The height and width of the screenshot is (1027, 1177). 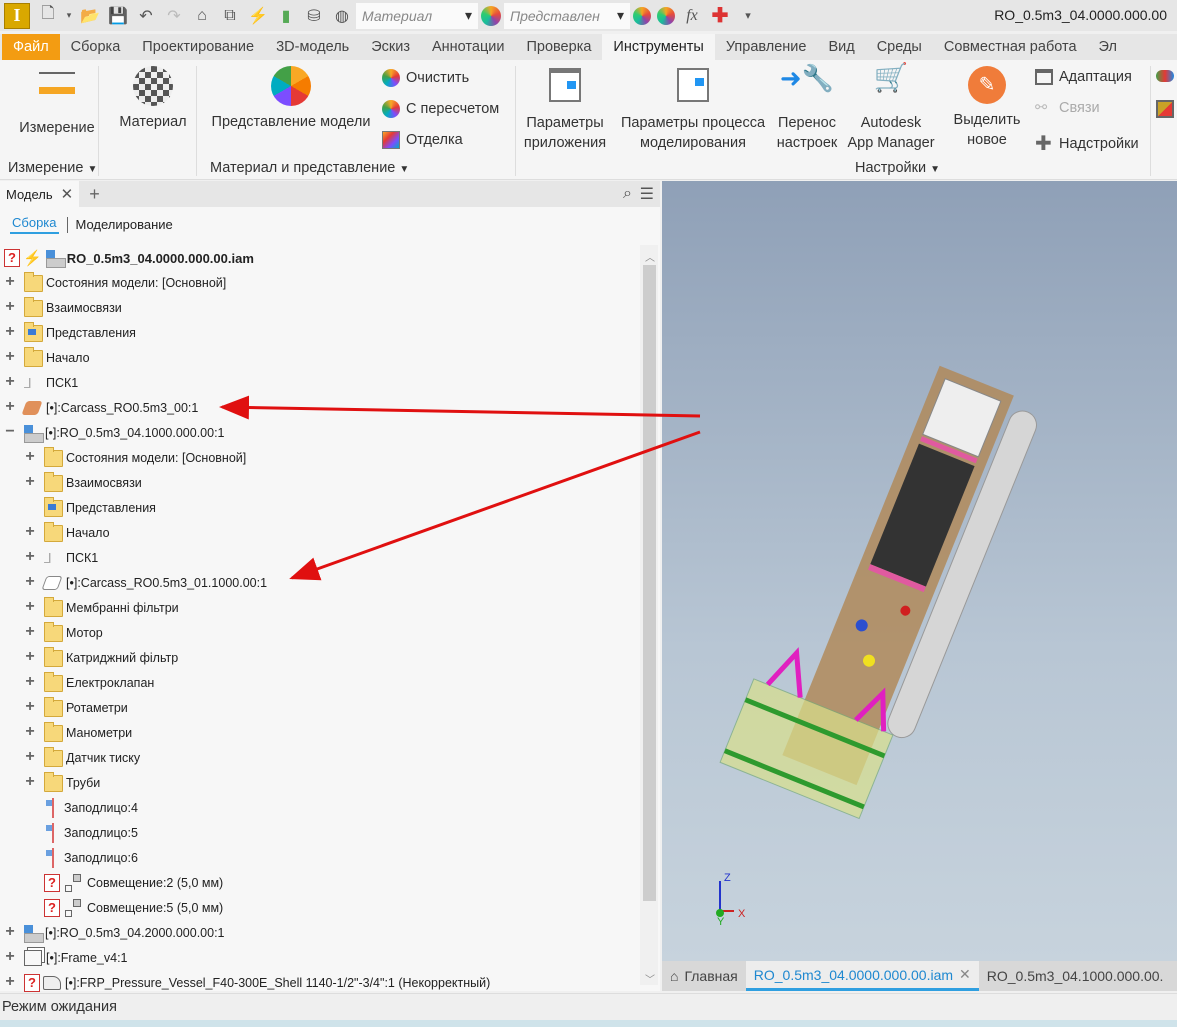 I want to click on tree-item: Катриджний фільтр, so click(x=111, y=657).